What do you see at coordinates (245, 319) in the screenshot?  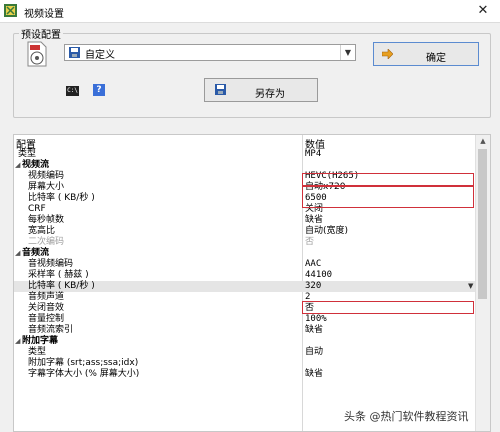 I see `grid-row: 音量控制 100%` at bounding box center [245, 319].